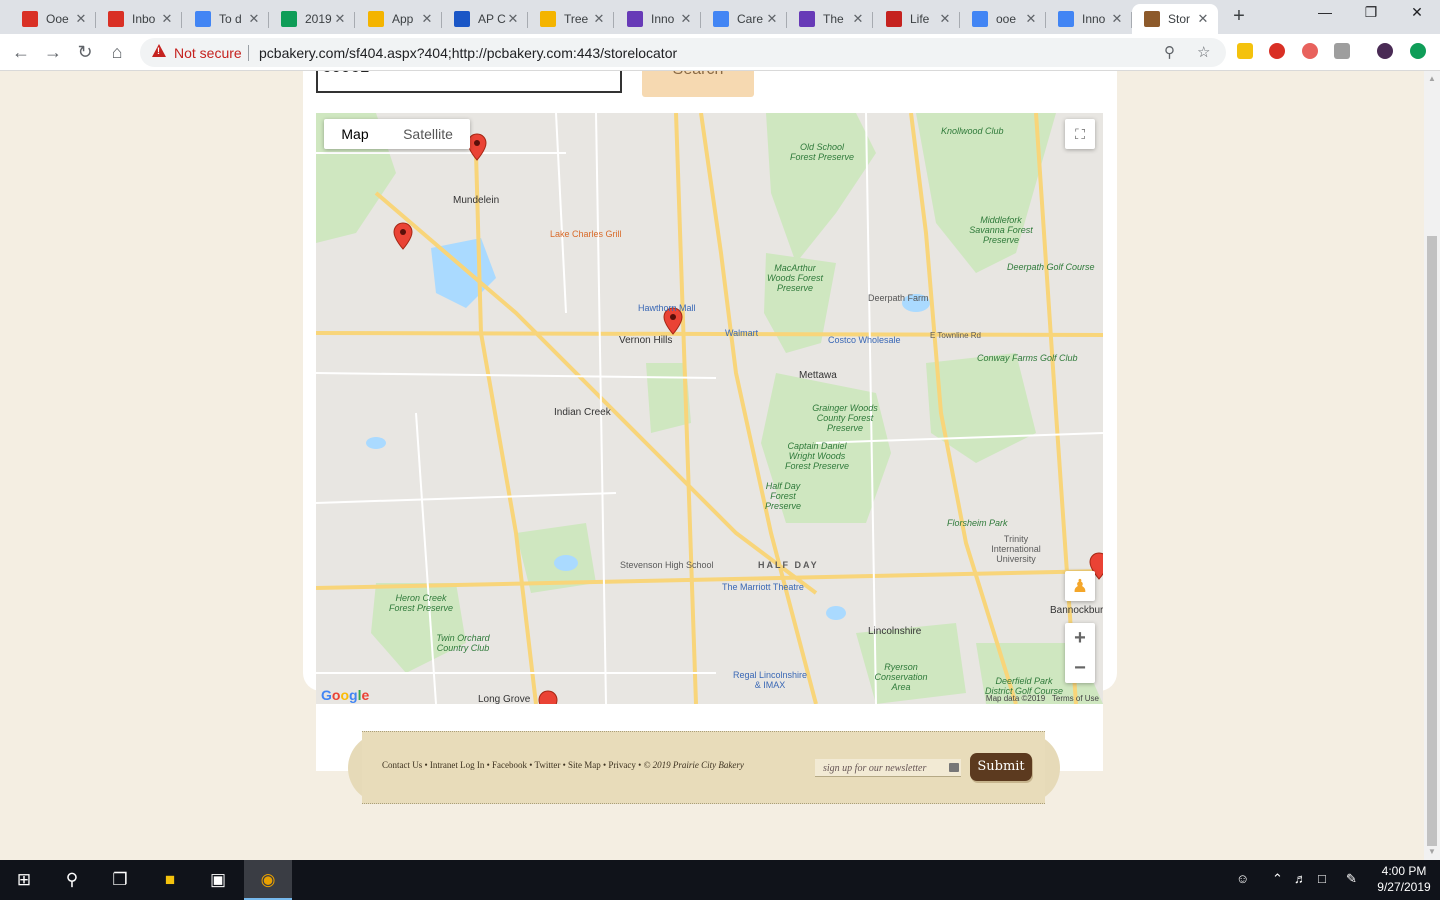 The image size is (1440, 900). I want to click on task-view-icon: ❐, so click(120, 880).